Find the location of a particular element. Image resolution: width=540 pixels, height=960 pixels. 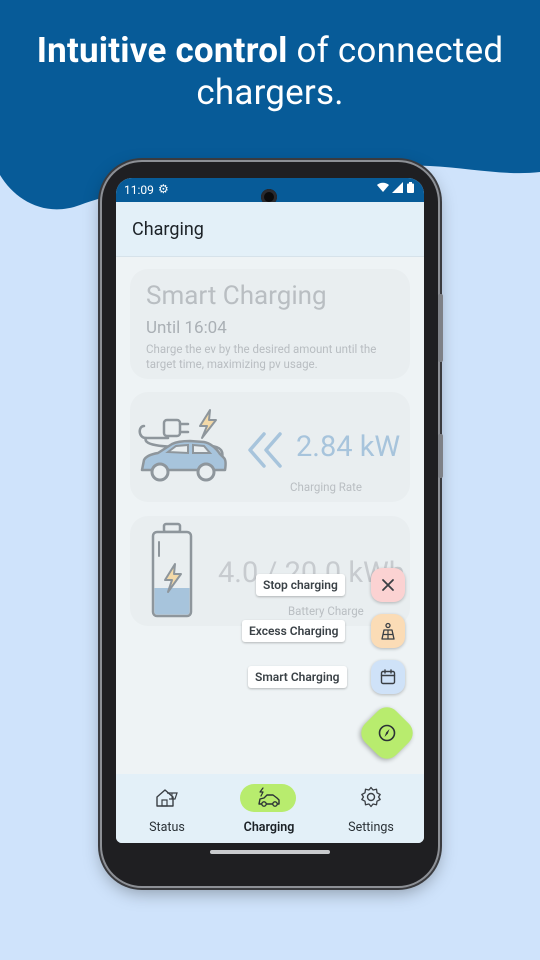

bottom-navigation: Status Charging Settings is located at coordinates (270, 808).